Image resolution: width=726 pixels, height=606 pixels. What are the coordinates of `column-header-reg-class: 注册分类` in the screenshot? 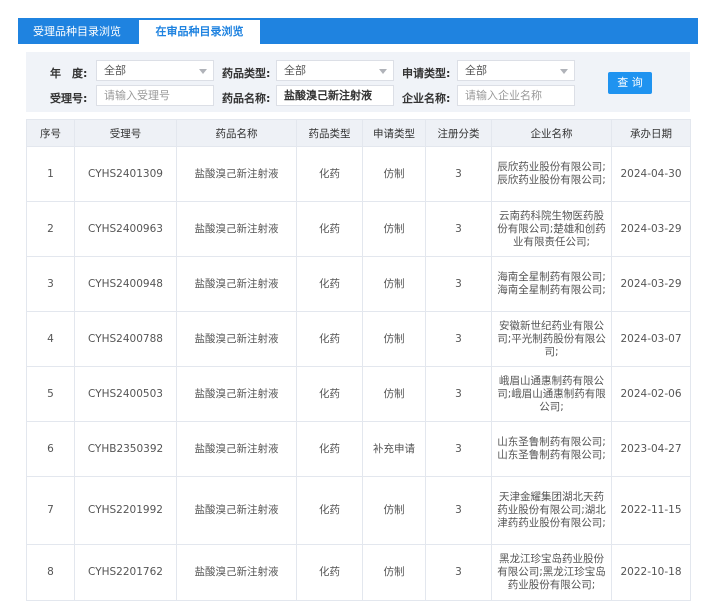 It's located at (458, 133).